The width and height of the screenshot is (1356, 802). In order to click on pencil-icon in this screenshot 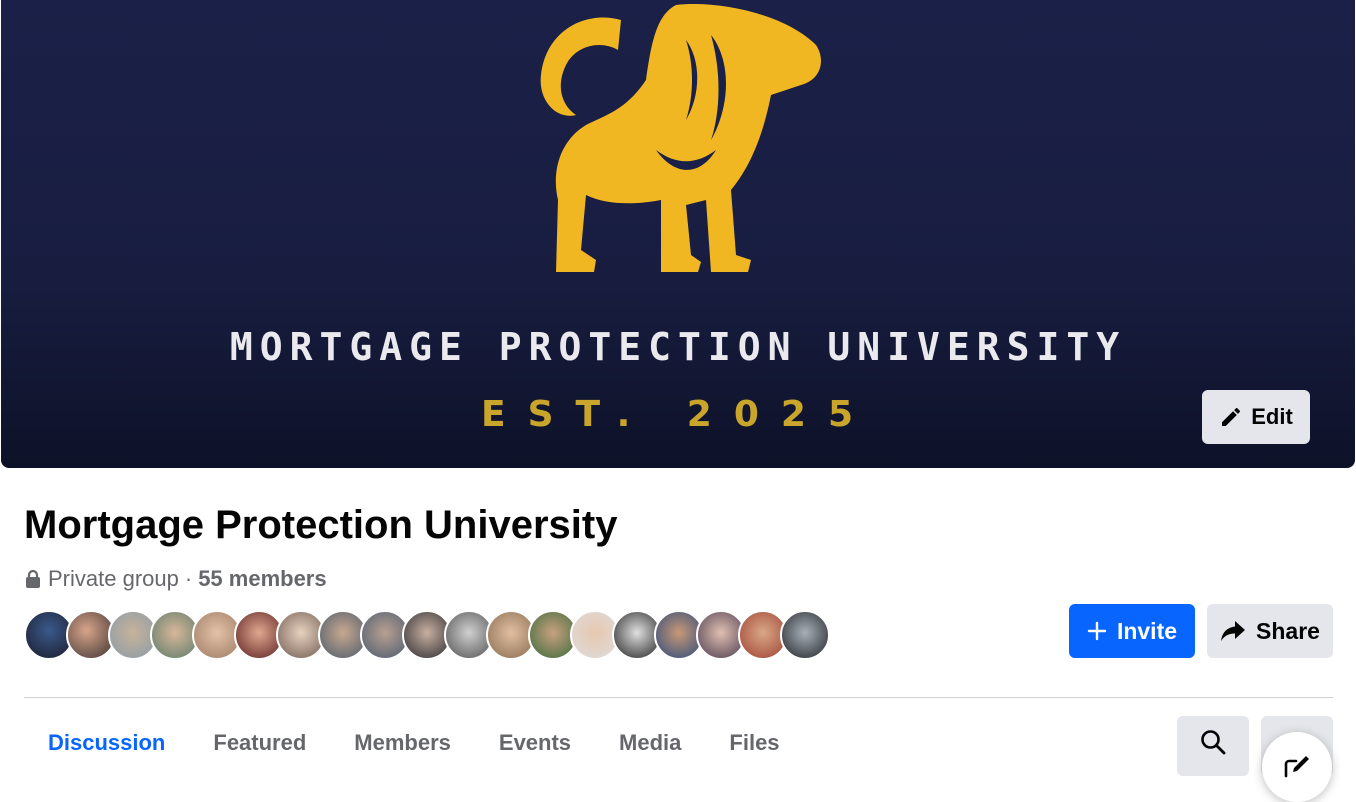, I will do `click(1231, 416)`.